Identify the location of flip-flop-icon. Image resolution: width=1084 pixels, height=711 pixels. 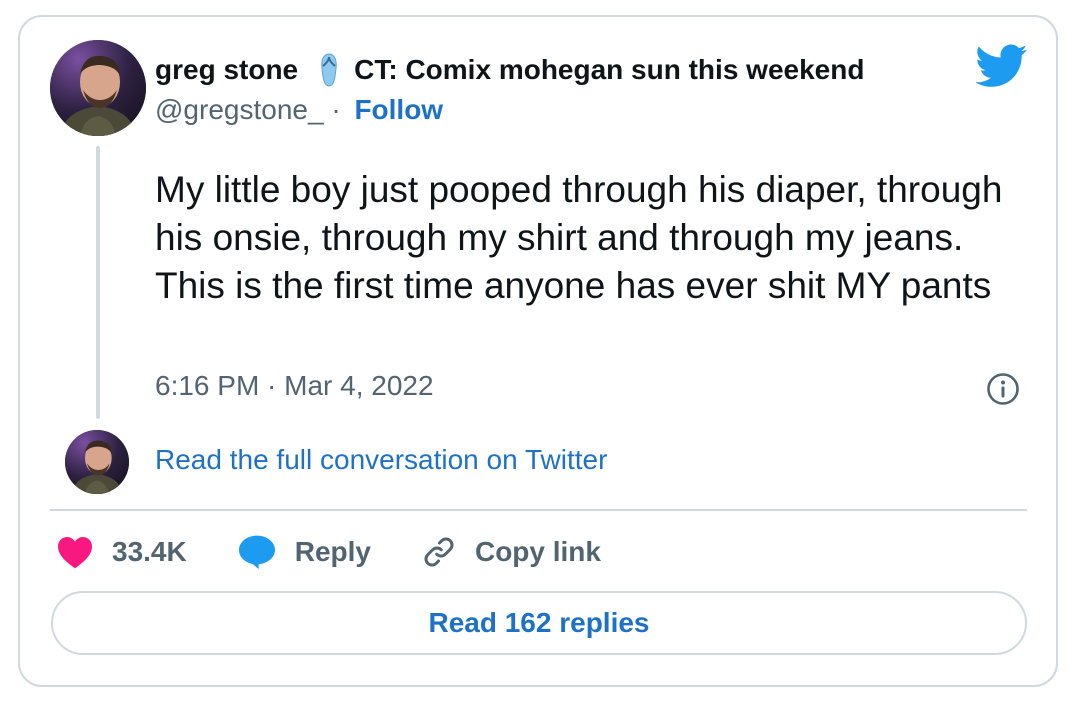
(329, 70).